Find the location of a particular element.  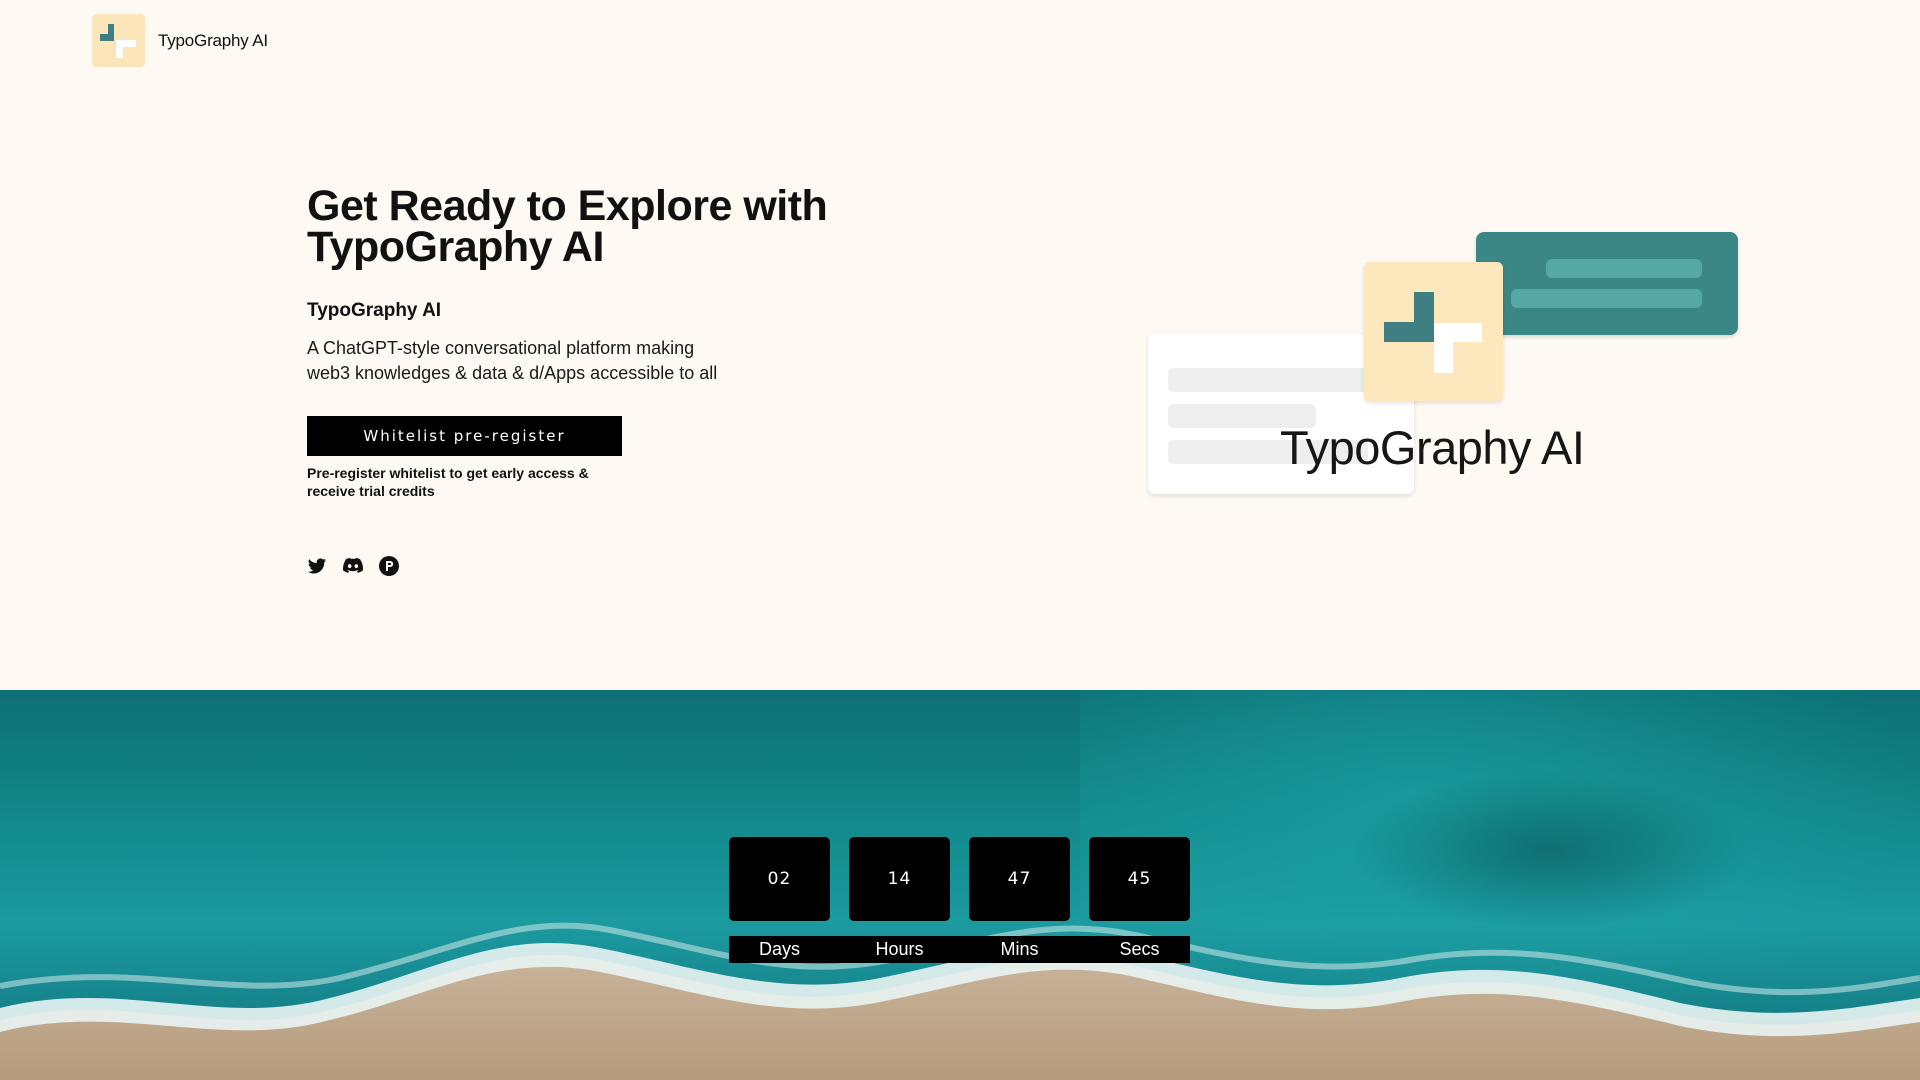

countdown-hours-label: Hours is located at coordinates (899, 949).